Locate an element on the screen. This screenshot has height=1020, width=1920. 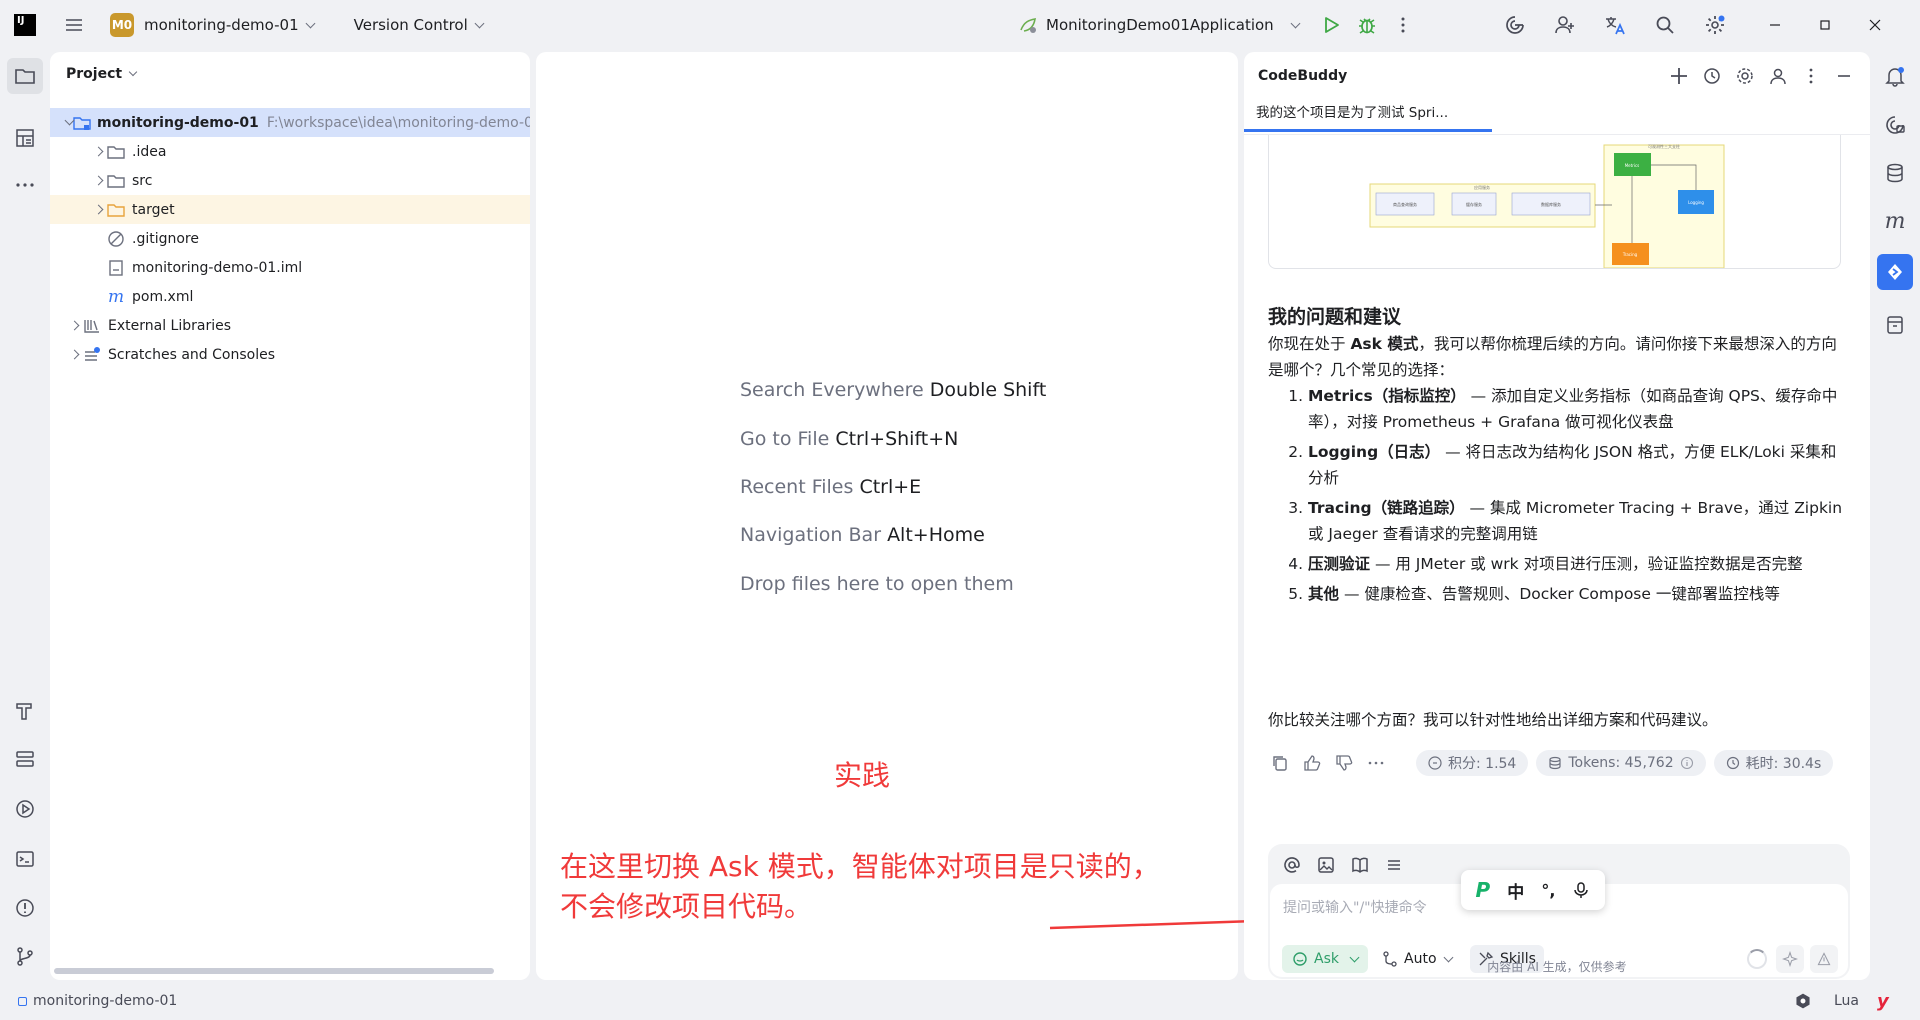
run-tool-icon is located at coordinates (25, 809).